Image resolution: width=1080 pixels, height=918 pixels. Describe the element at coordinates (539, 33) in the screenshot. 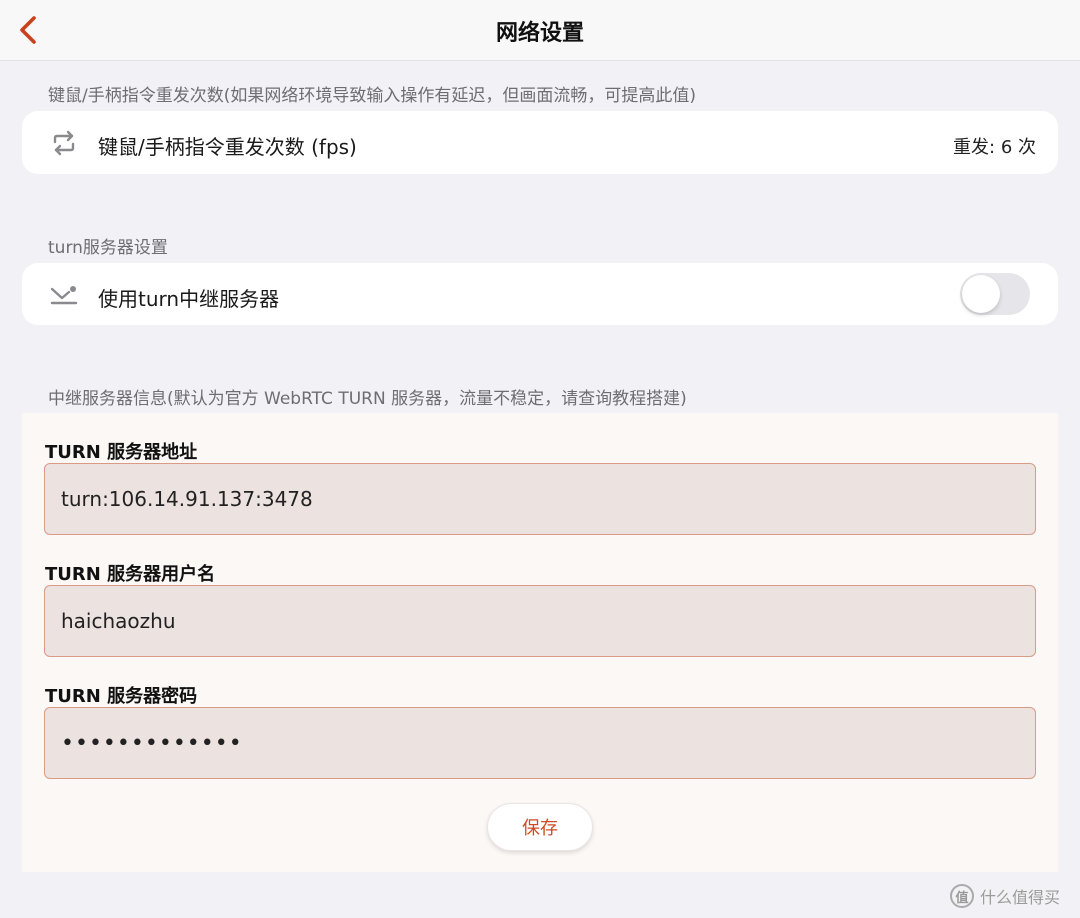

I see `page-title: 网络设置` at that location.